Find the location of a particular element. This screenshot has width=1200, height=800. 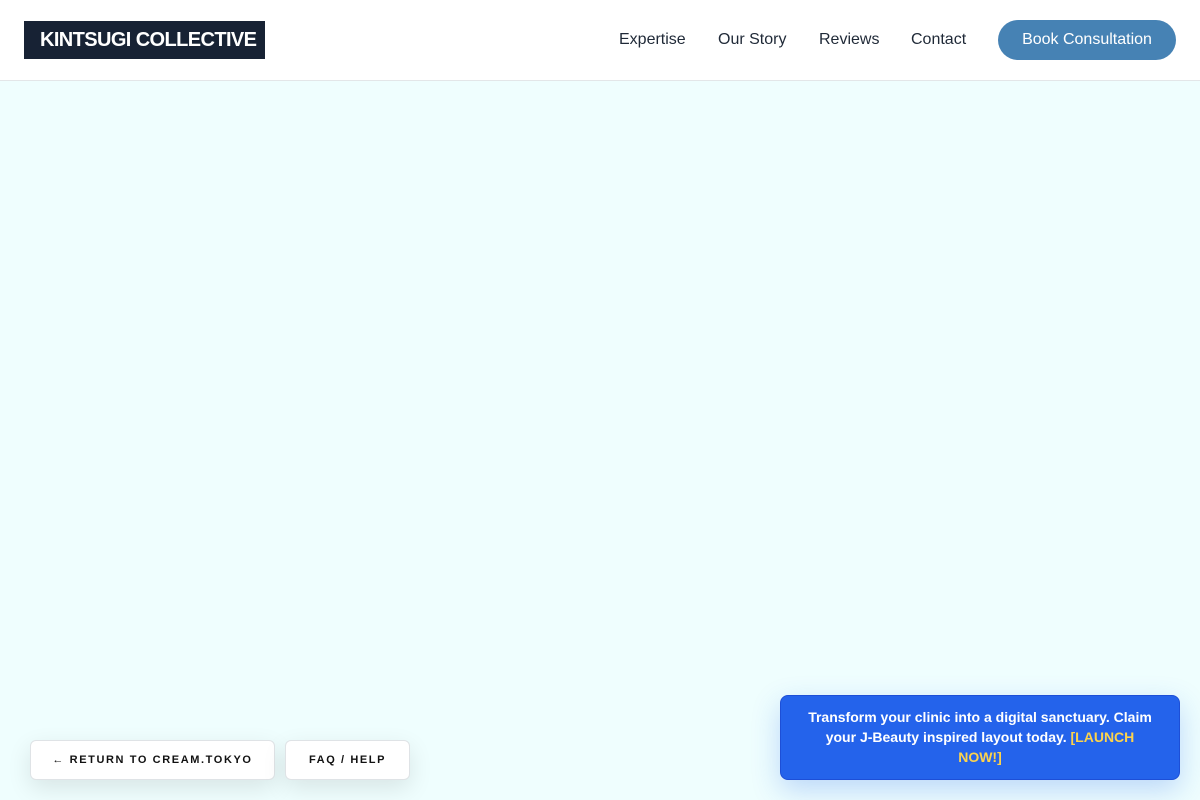

brand-logo: KINTSUGI COLLECTIVE is located at coordinates (144, 40).